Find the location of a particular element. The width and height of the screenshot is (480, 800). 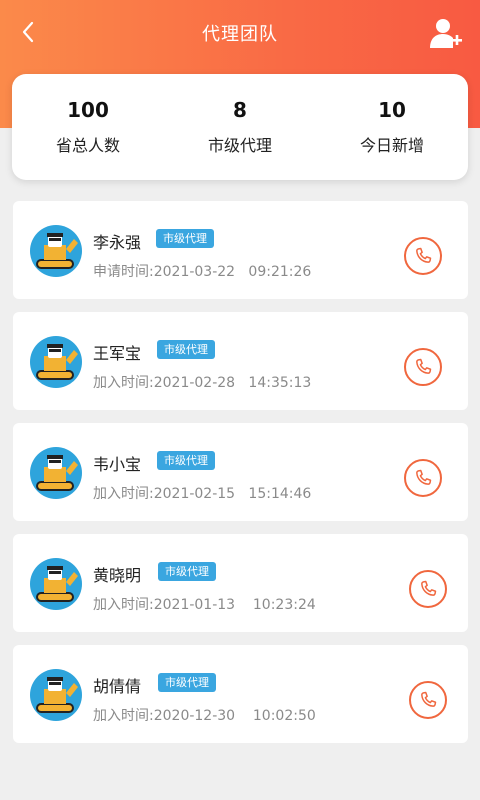

agent-time: 加入时间:2020-12-30 10:02:50 is located at coordinates (204, 715).